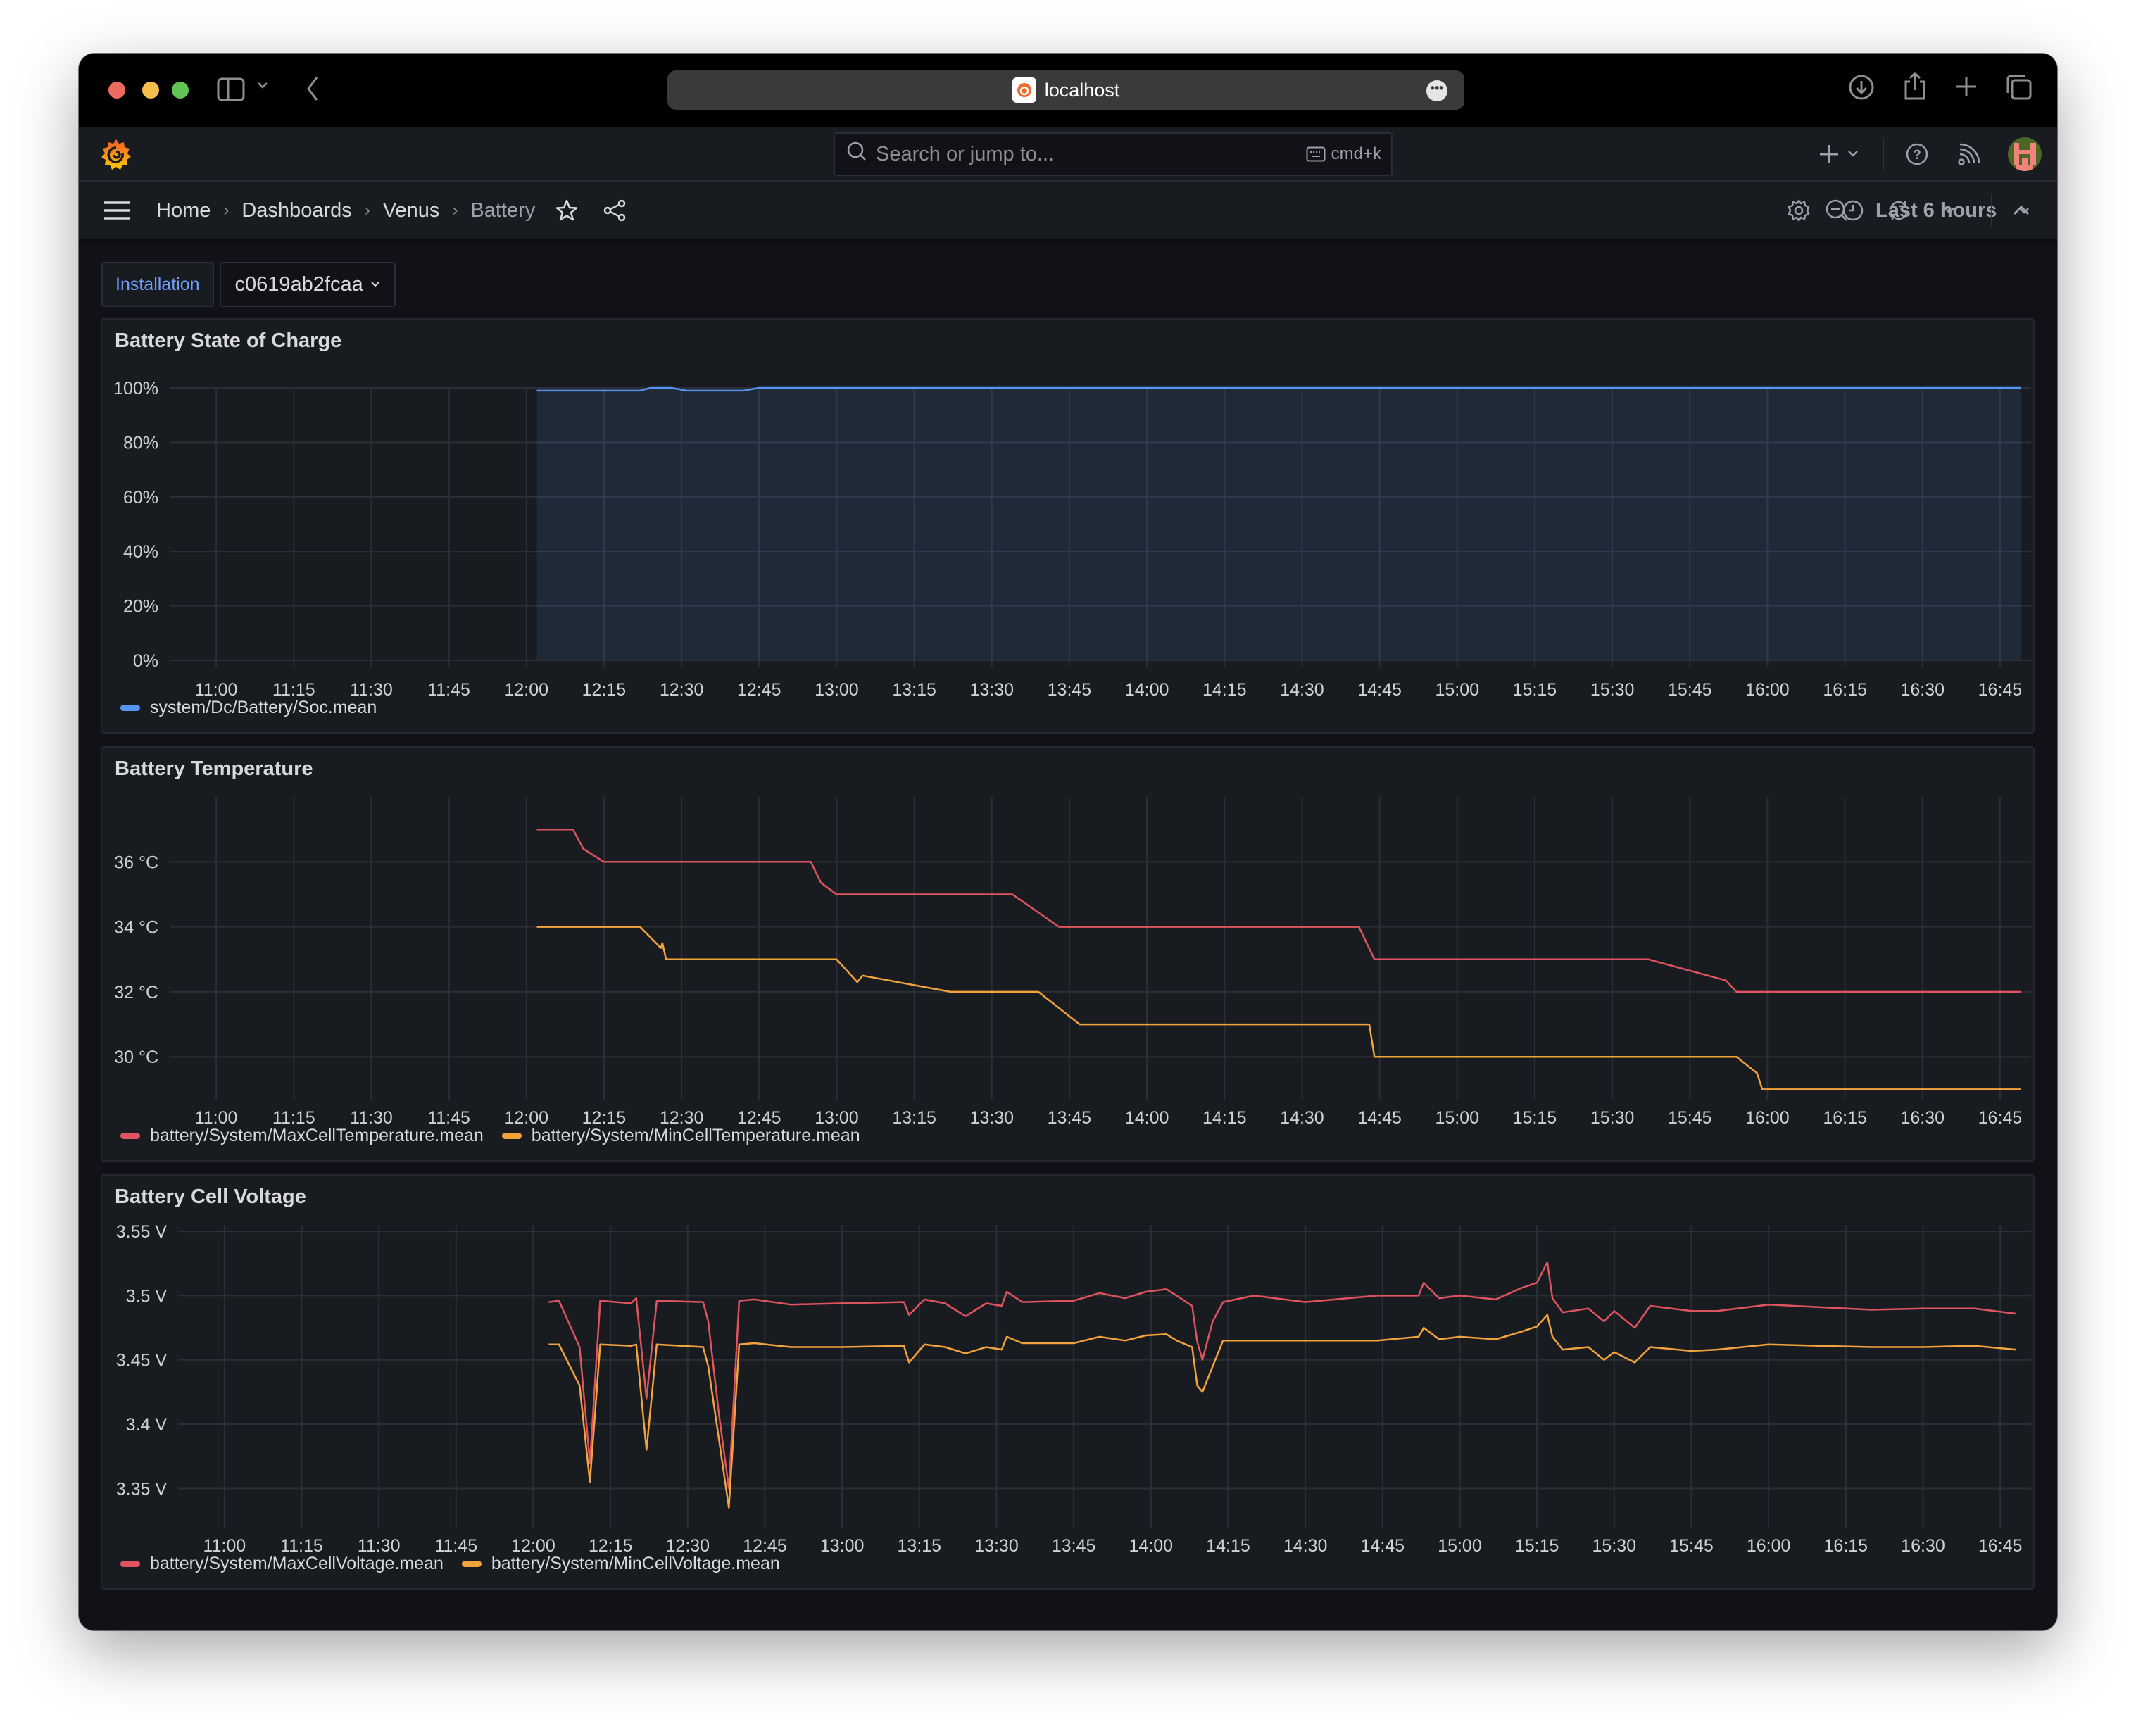 This screenshot has width=2136, height=1736. Describe the element at coordinates (1082, 90) in the screenshot. I see `url-text: localhost` at that location.